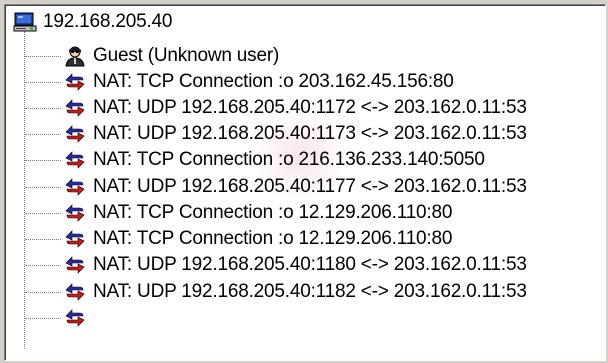  I want to click on tree-item-nat, so click(78, 318).